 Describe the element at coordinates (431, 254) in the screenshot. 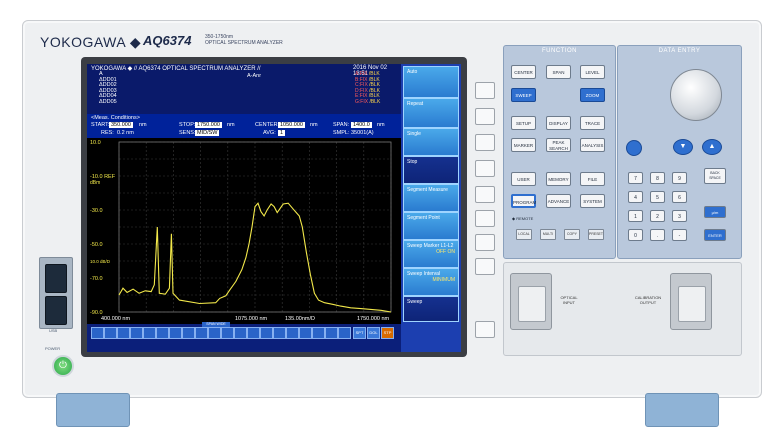

I see `softkey-sweep-marker: Sweep Marker L1-L2 OFF ON` at that location.